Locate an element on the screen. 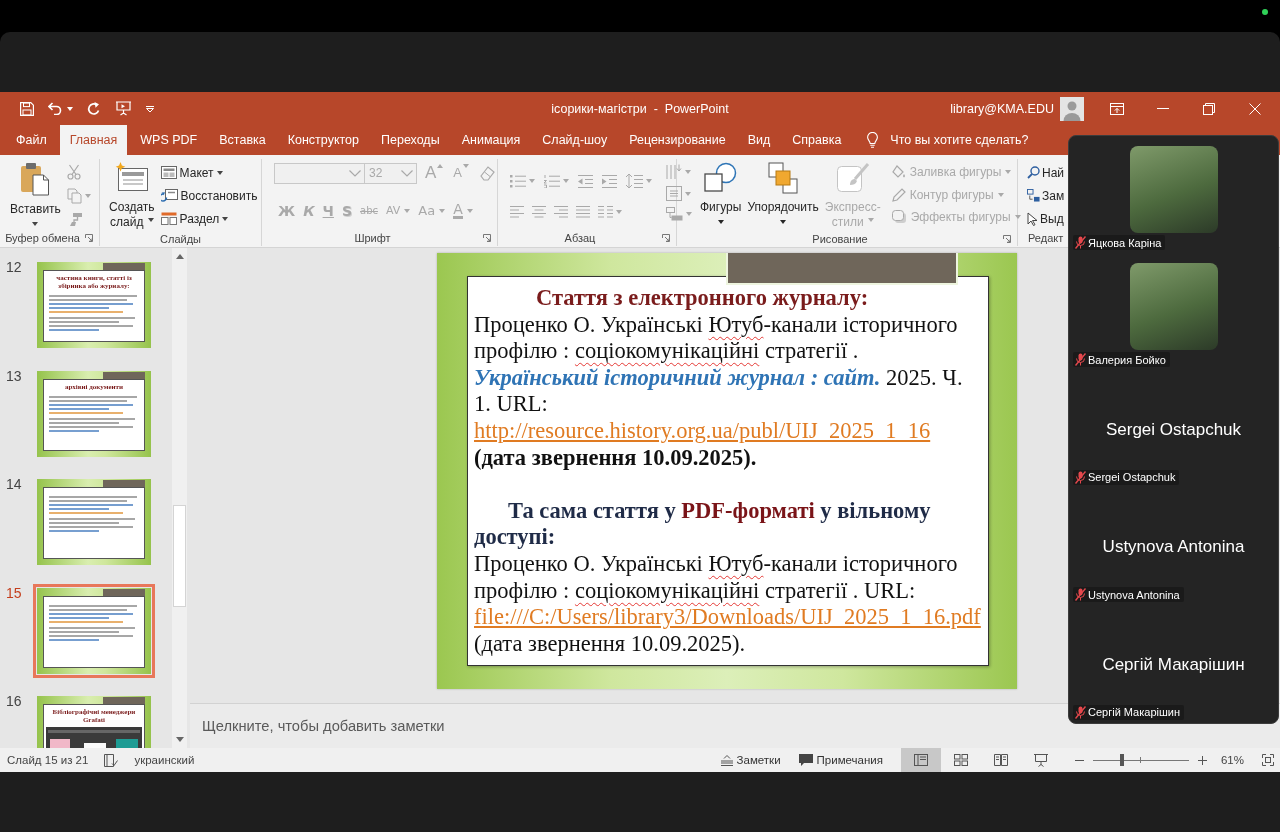  ribbon-display-options-icon is located at coordinates (1117, 108).